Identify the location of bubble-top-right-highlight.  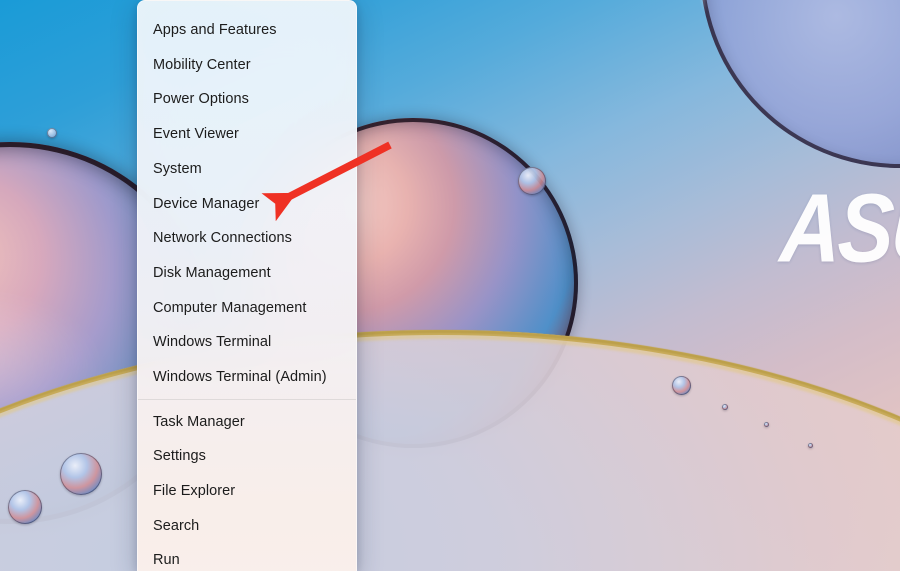
(800, 84).